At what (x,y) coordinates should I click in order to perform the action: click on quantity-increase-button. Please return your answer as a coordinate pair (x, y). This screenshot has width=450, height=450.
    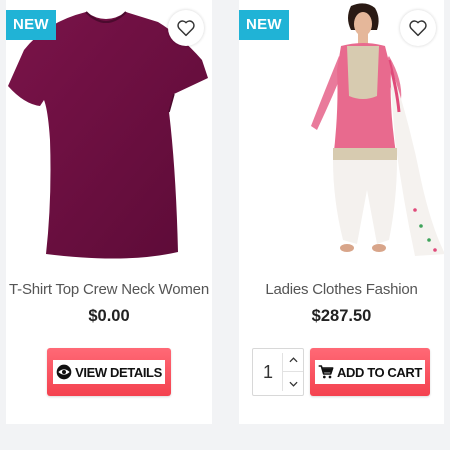
    Looking at the image, I should click on (293, 360).